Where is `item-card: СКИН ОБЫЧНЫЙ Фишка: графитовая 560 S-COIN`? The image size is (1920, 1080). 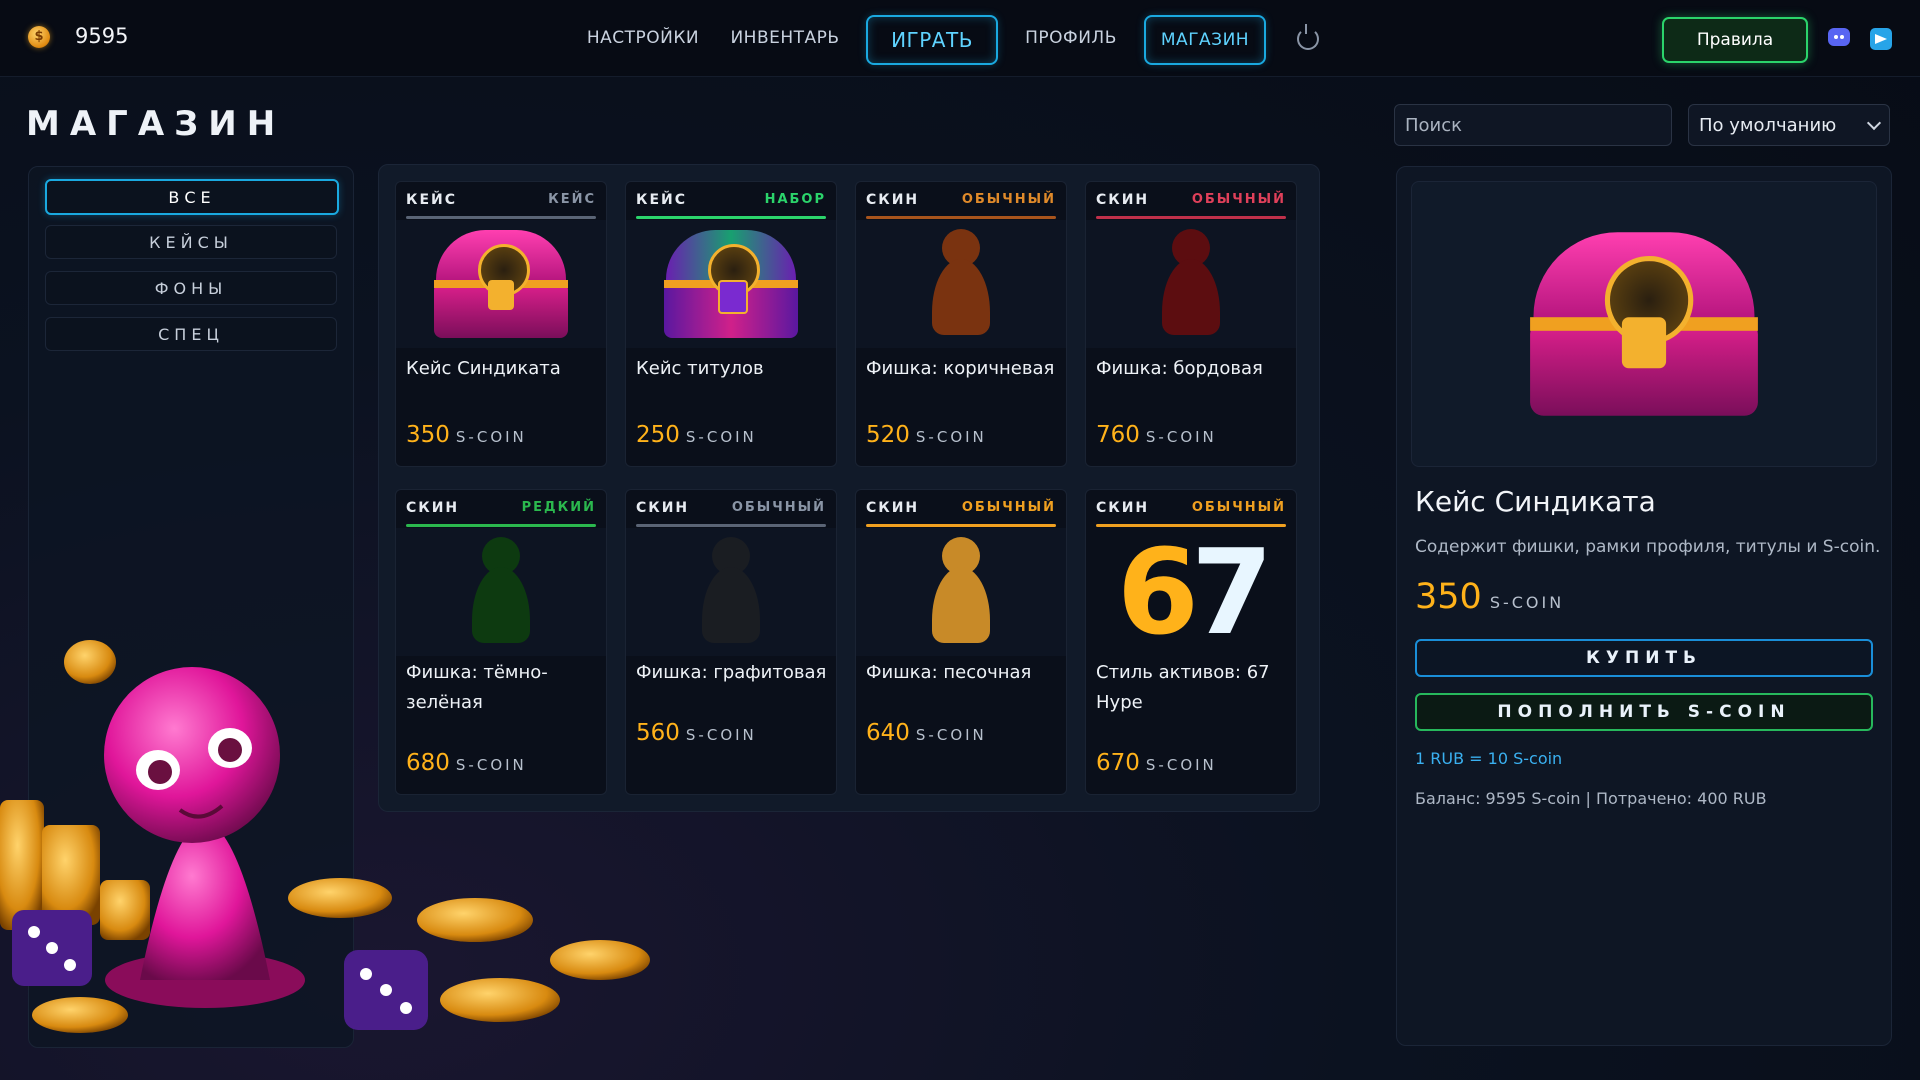 item-card: СКИН ОБЫЧНЫЙ Фишка: графитовая 560 S-COIN is located at coordinates (731, 642).